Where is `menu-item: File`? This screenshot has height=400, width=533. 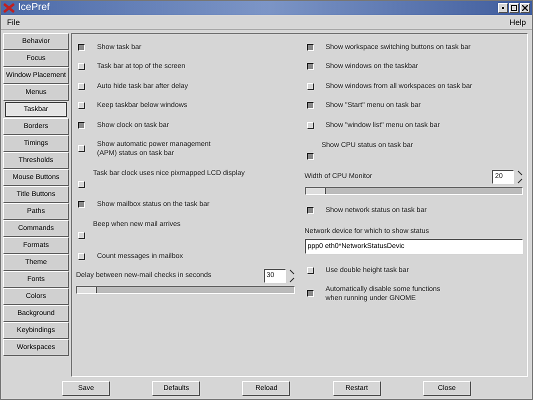
menu-item: File is located at coordinates (13, 22).